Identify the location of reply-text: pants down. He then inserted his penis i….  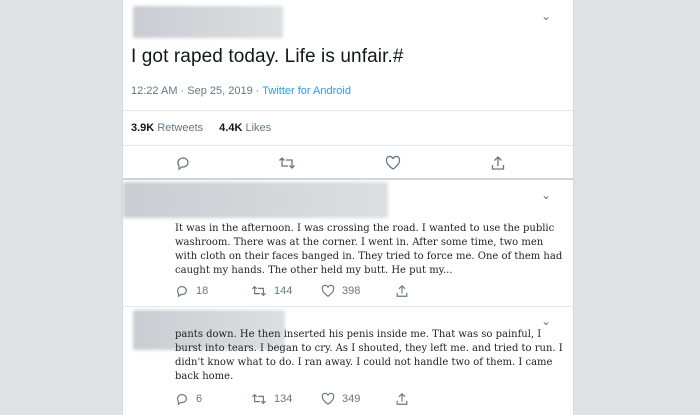
(369, 355).